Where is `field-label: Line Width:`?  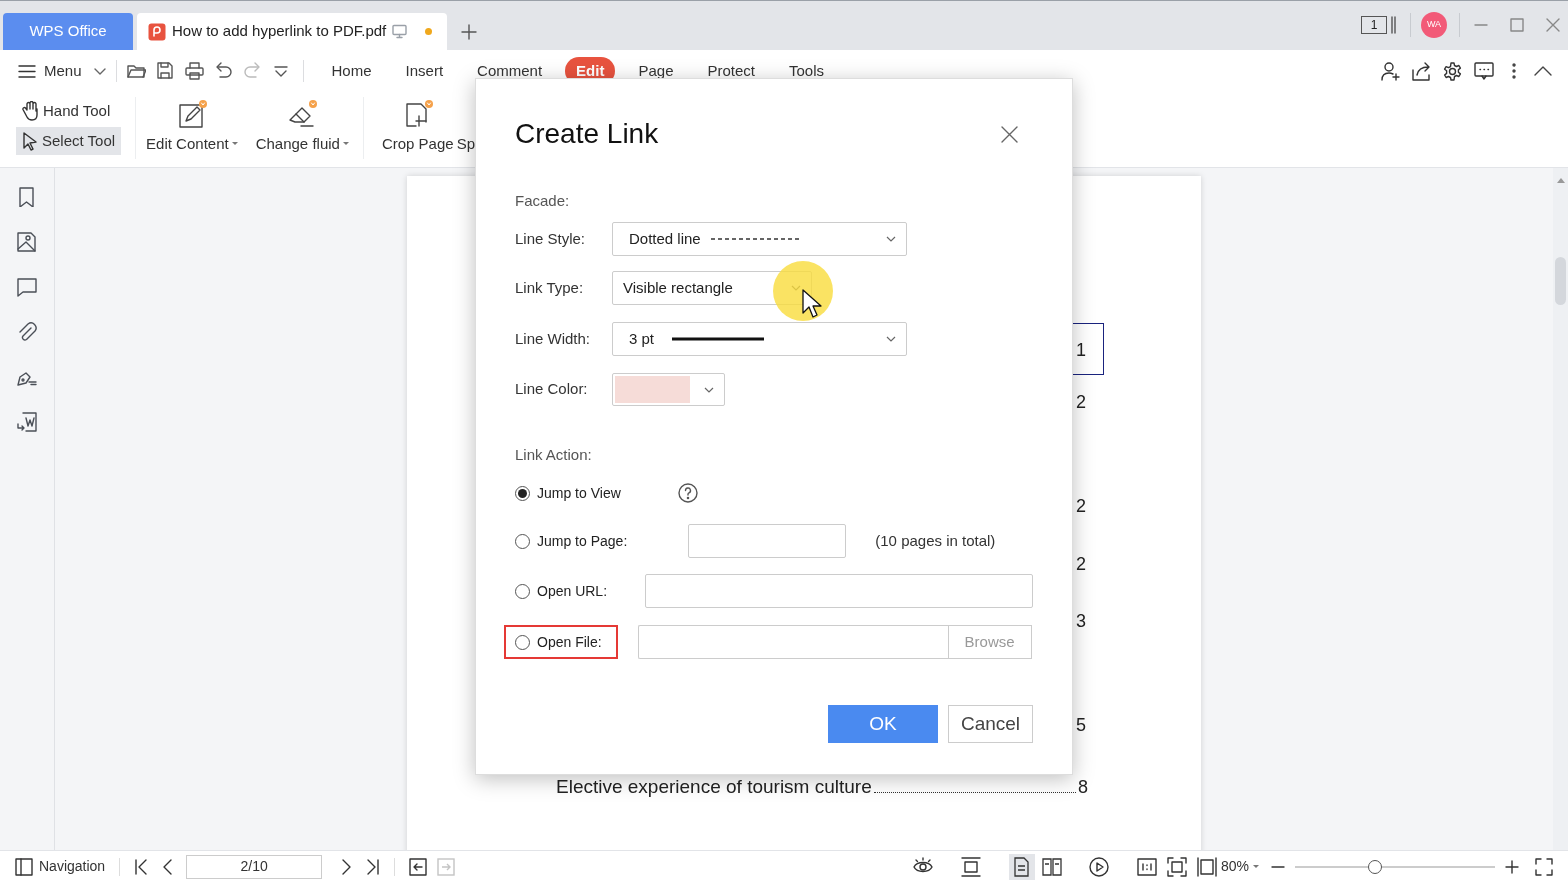 field-label: Line Width: is located at coordinates (553, 338).